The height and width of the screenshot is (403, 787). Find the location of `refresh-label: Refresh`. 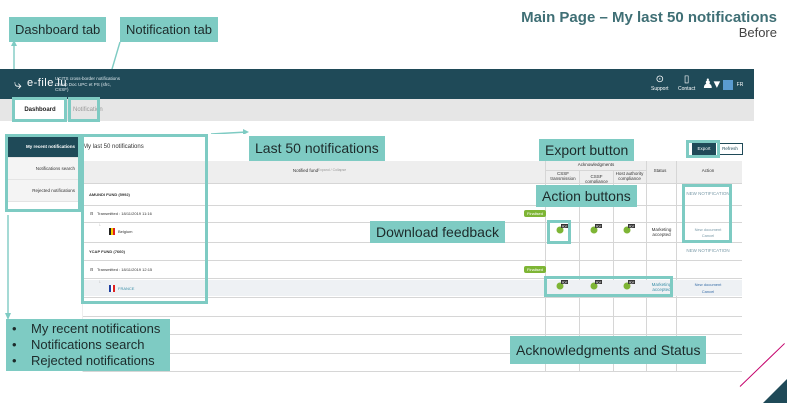

refresh-label: Refresh is located at coordinates (730, 148).